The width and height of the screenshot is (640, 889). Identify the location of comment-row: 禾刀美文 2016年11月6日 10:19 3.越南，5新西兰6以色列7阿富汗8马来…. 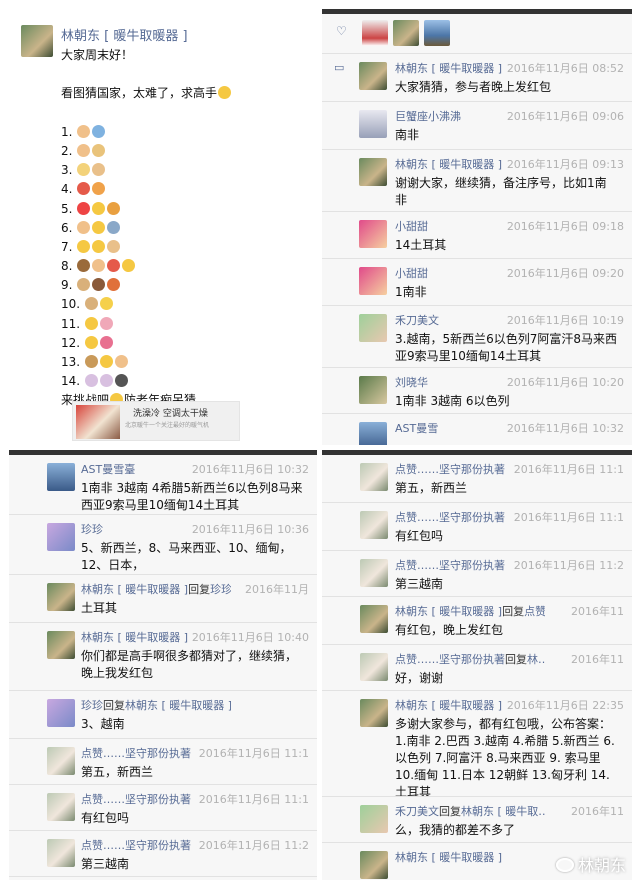
(477, 337).